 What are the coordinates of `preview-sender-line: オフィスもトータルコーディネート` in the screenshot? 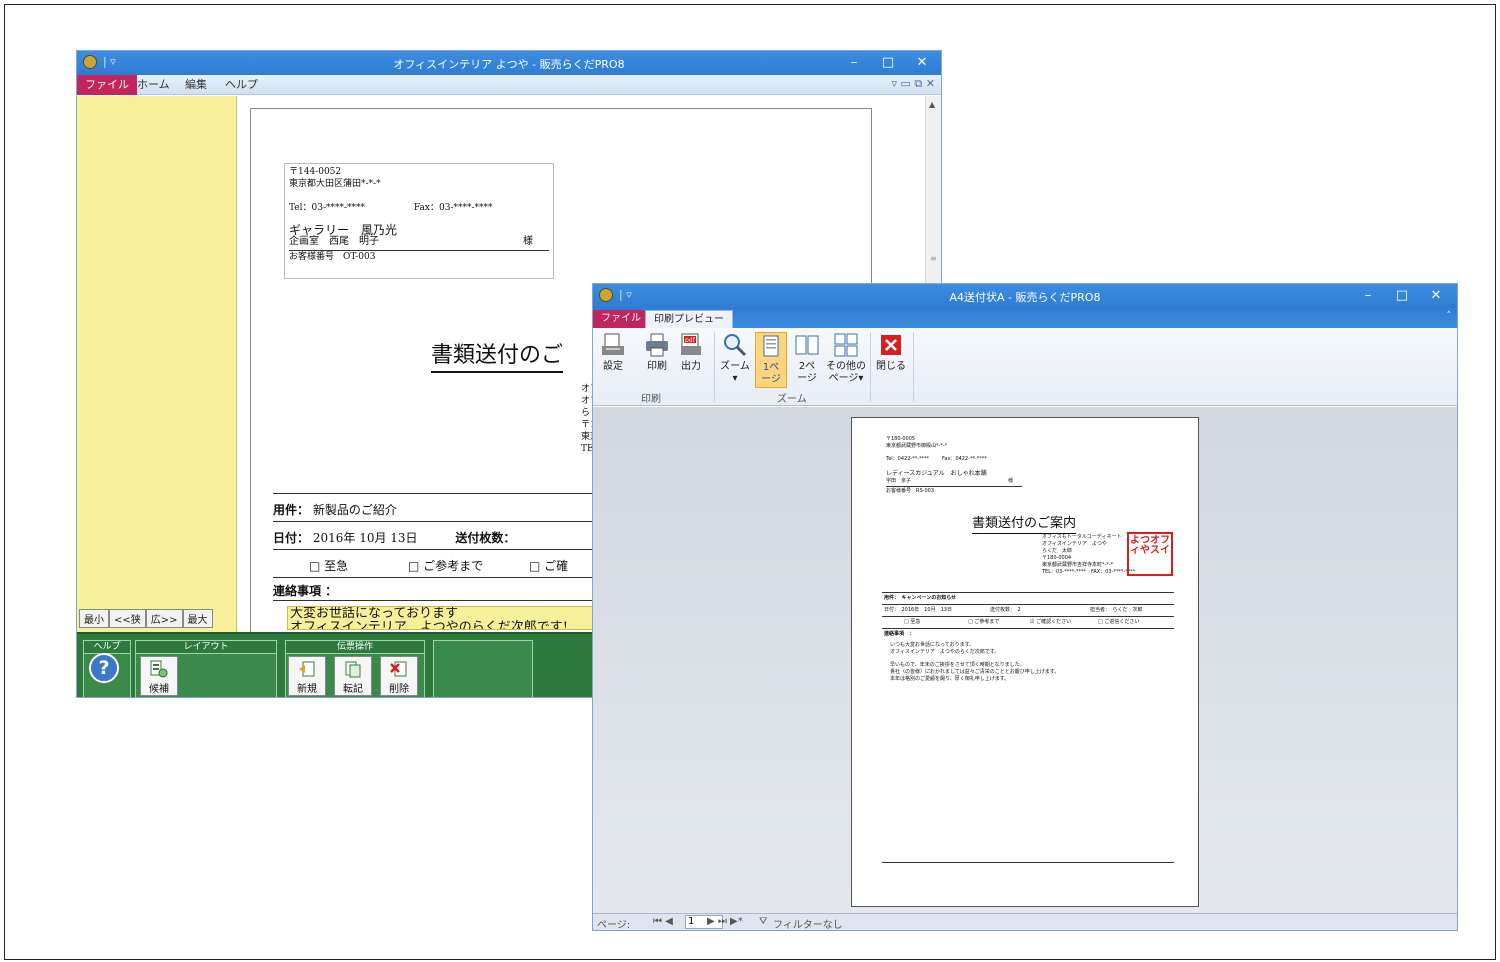 It's located at (1082, 537).